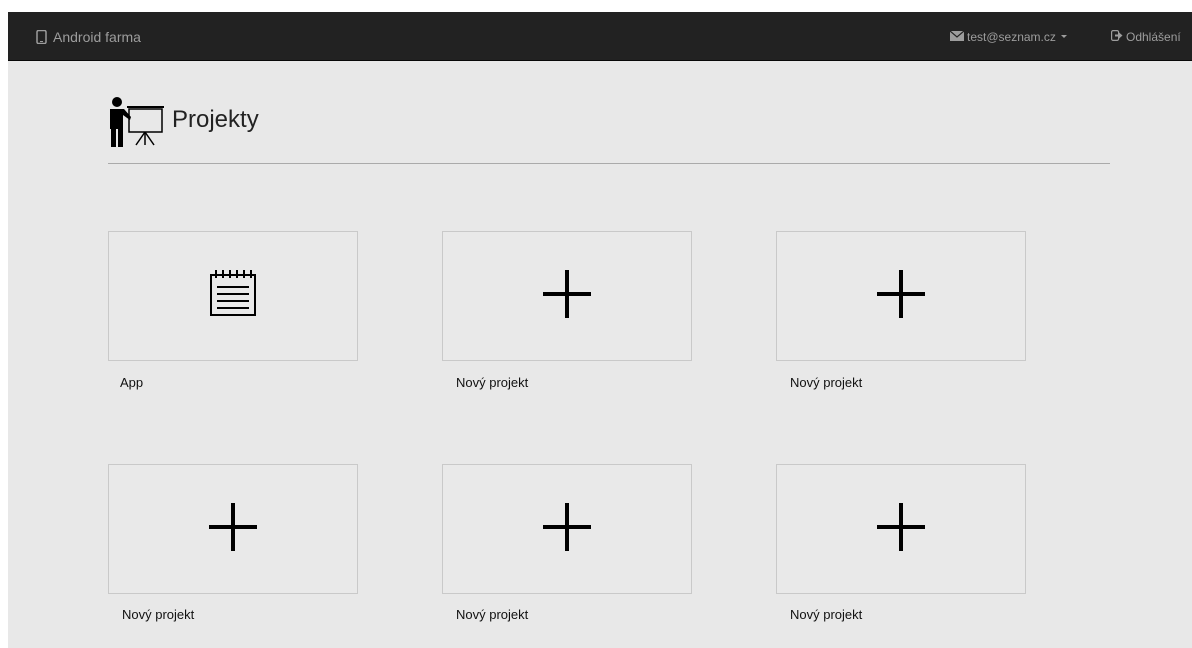 The image size is (1192, 648). Describe the element at coordinates (1063, 36) in the screenshot. I see `caret-down-icon` at that location.